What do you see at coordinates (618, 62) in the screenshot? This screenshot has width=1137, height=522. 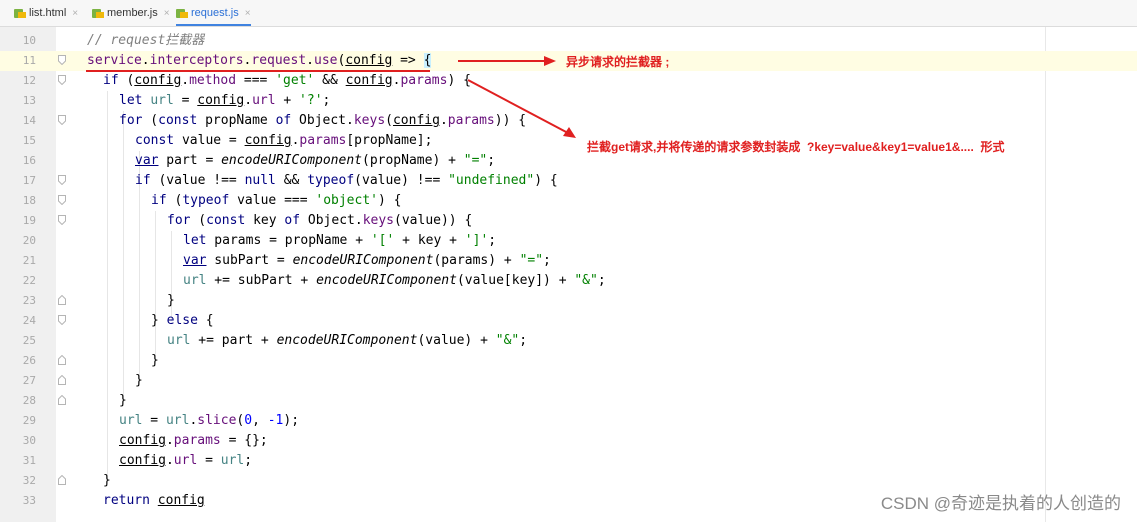 I see `annotation-async-interceptor: 异步请求的拦截器 ;` at bounding box center [618, 62].